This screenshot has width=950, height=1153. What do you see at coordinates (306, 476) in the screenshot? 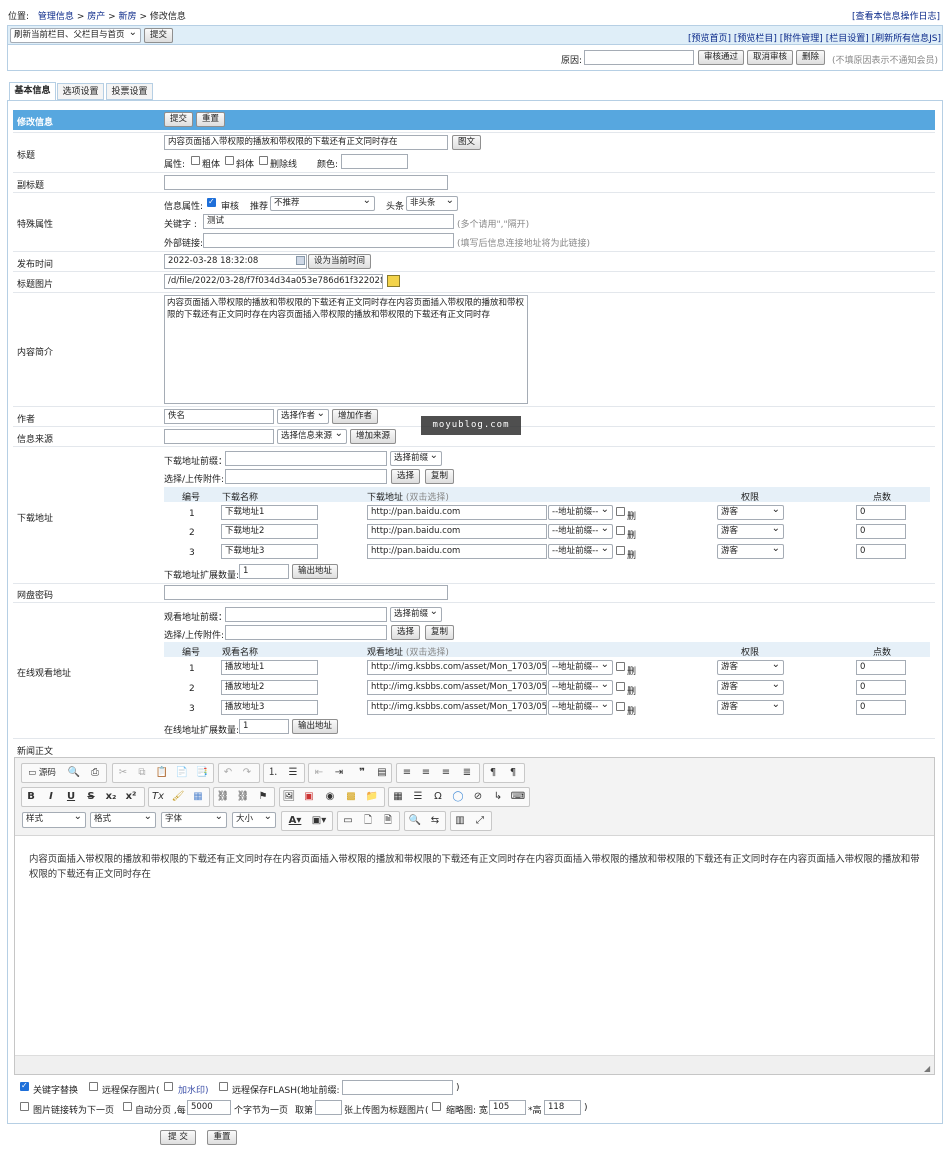
I see `download-upload-input` at bounding box center [306, 476].